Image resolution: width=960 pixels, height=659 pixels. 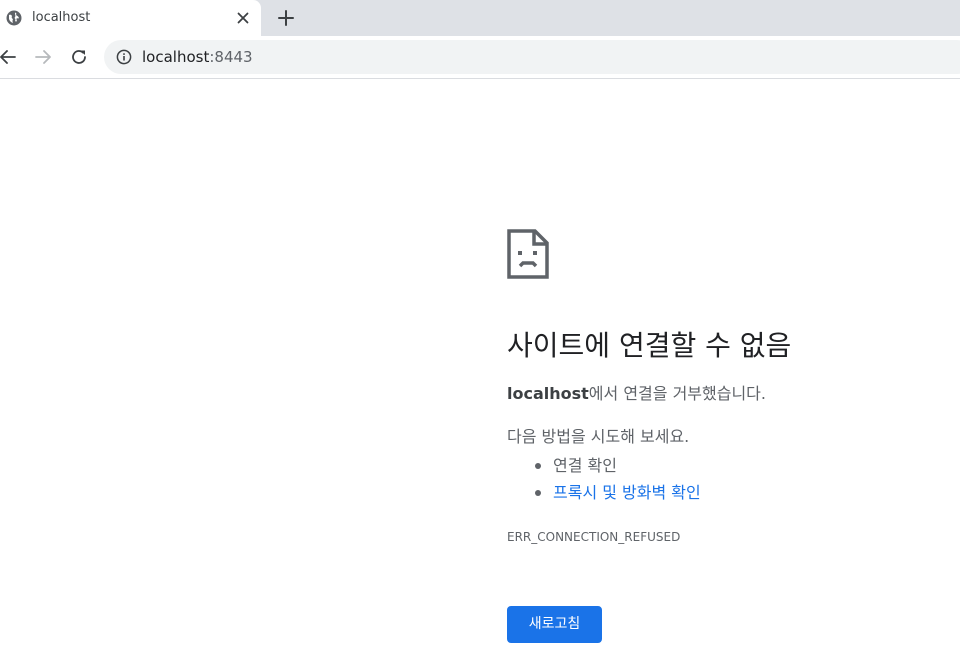 I want to click on suggestion-check-connection: 연결 확인, so click(x=585, y=465).